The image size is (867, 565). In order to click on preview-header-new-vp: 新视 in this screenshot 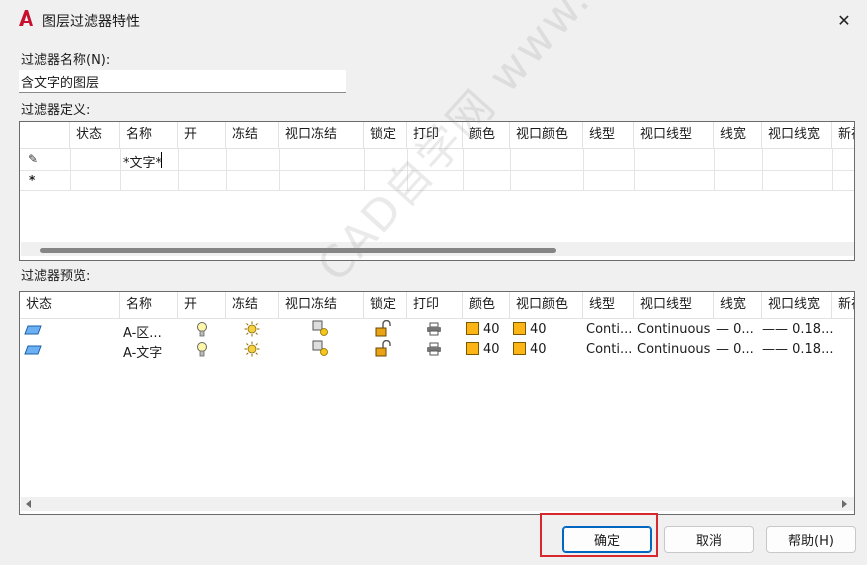, I will do `click(843, 305)`.